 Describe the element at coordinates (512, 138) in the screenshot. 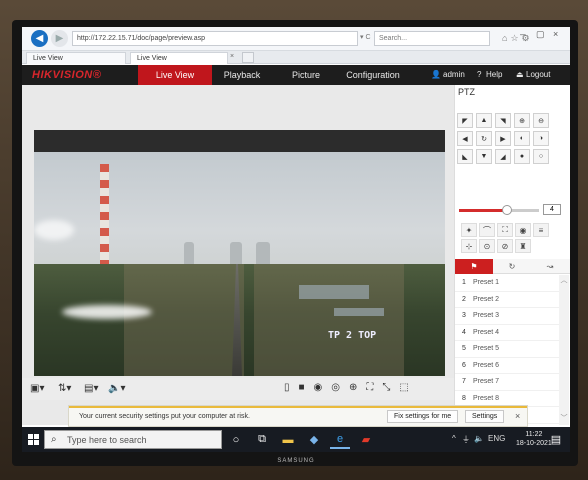

I see `ptz-direction-pad: ◤ ▲ ◥ ⊕ ⊖ ◀ ↻ ▶ ◐ ◑ ◣ ▼ ◢ ● ○` at that location.